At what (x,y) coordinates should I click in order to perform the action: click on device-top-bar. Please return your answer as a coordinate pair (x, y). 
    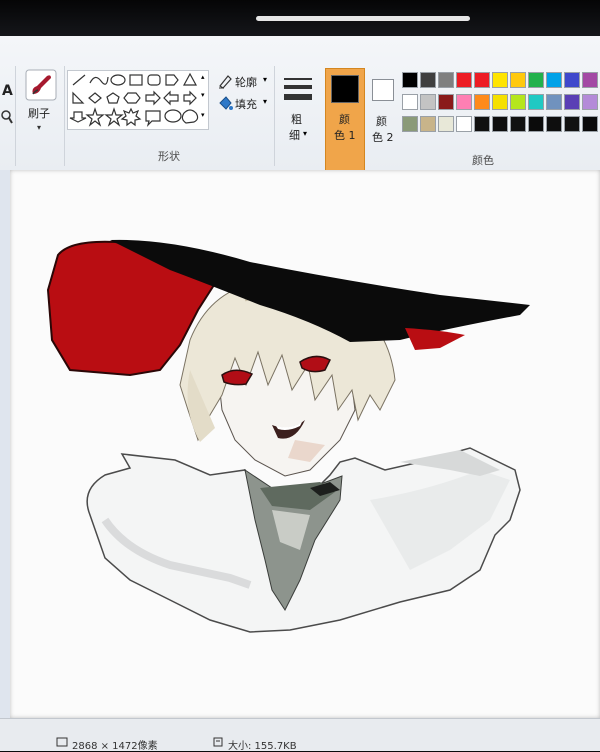
    Looking at the image, I should click on (300, 18).